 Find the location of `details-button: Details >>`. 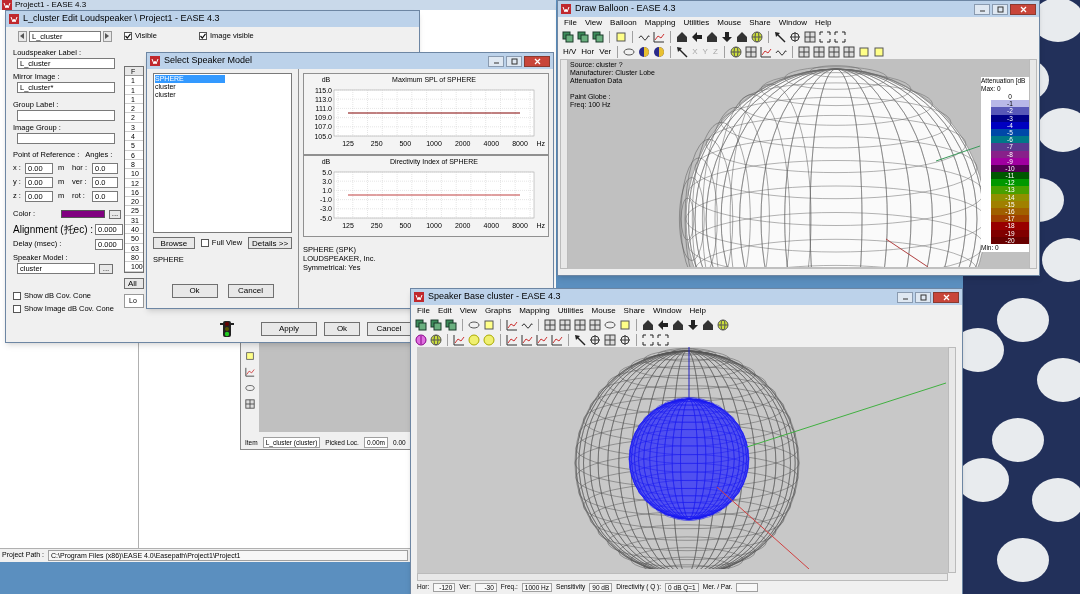

details-button: Details >> is located at coordinates (270, 243).